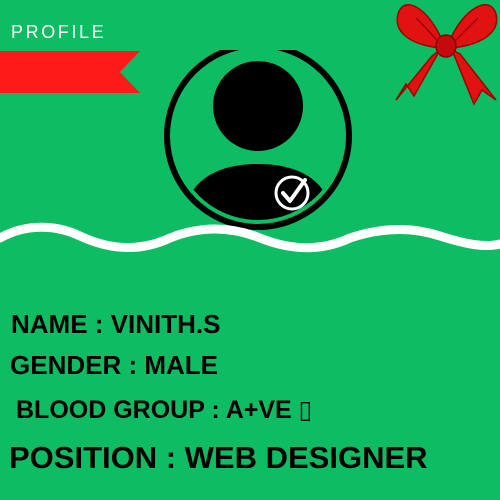 The width and height of the screenshot is (500, 500). I want to click on wave-divider, so click(250, 237).